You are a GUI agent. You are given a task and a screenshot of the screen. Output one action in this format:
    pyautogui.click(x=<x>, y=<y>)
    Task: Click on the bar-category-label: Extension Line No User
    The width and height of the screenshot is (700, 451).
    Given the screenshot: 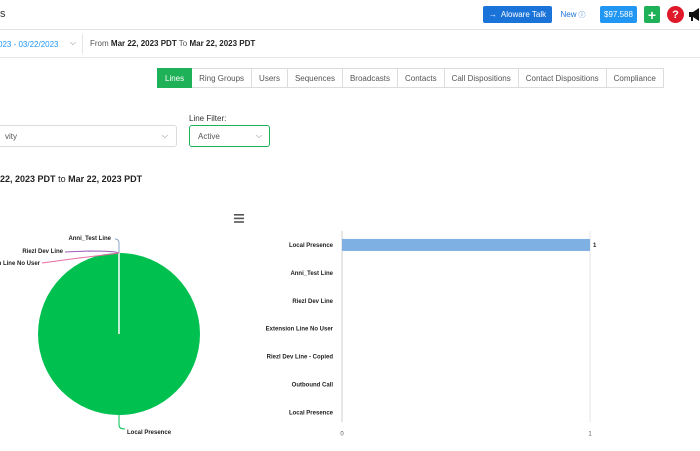 What is the action you would take?
    pyautogui.click(x=300, y=330)
    